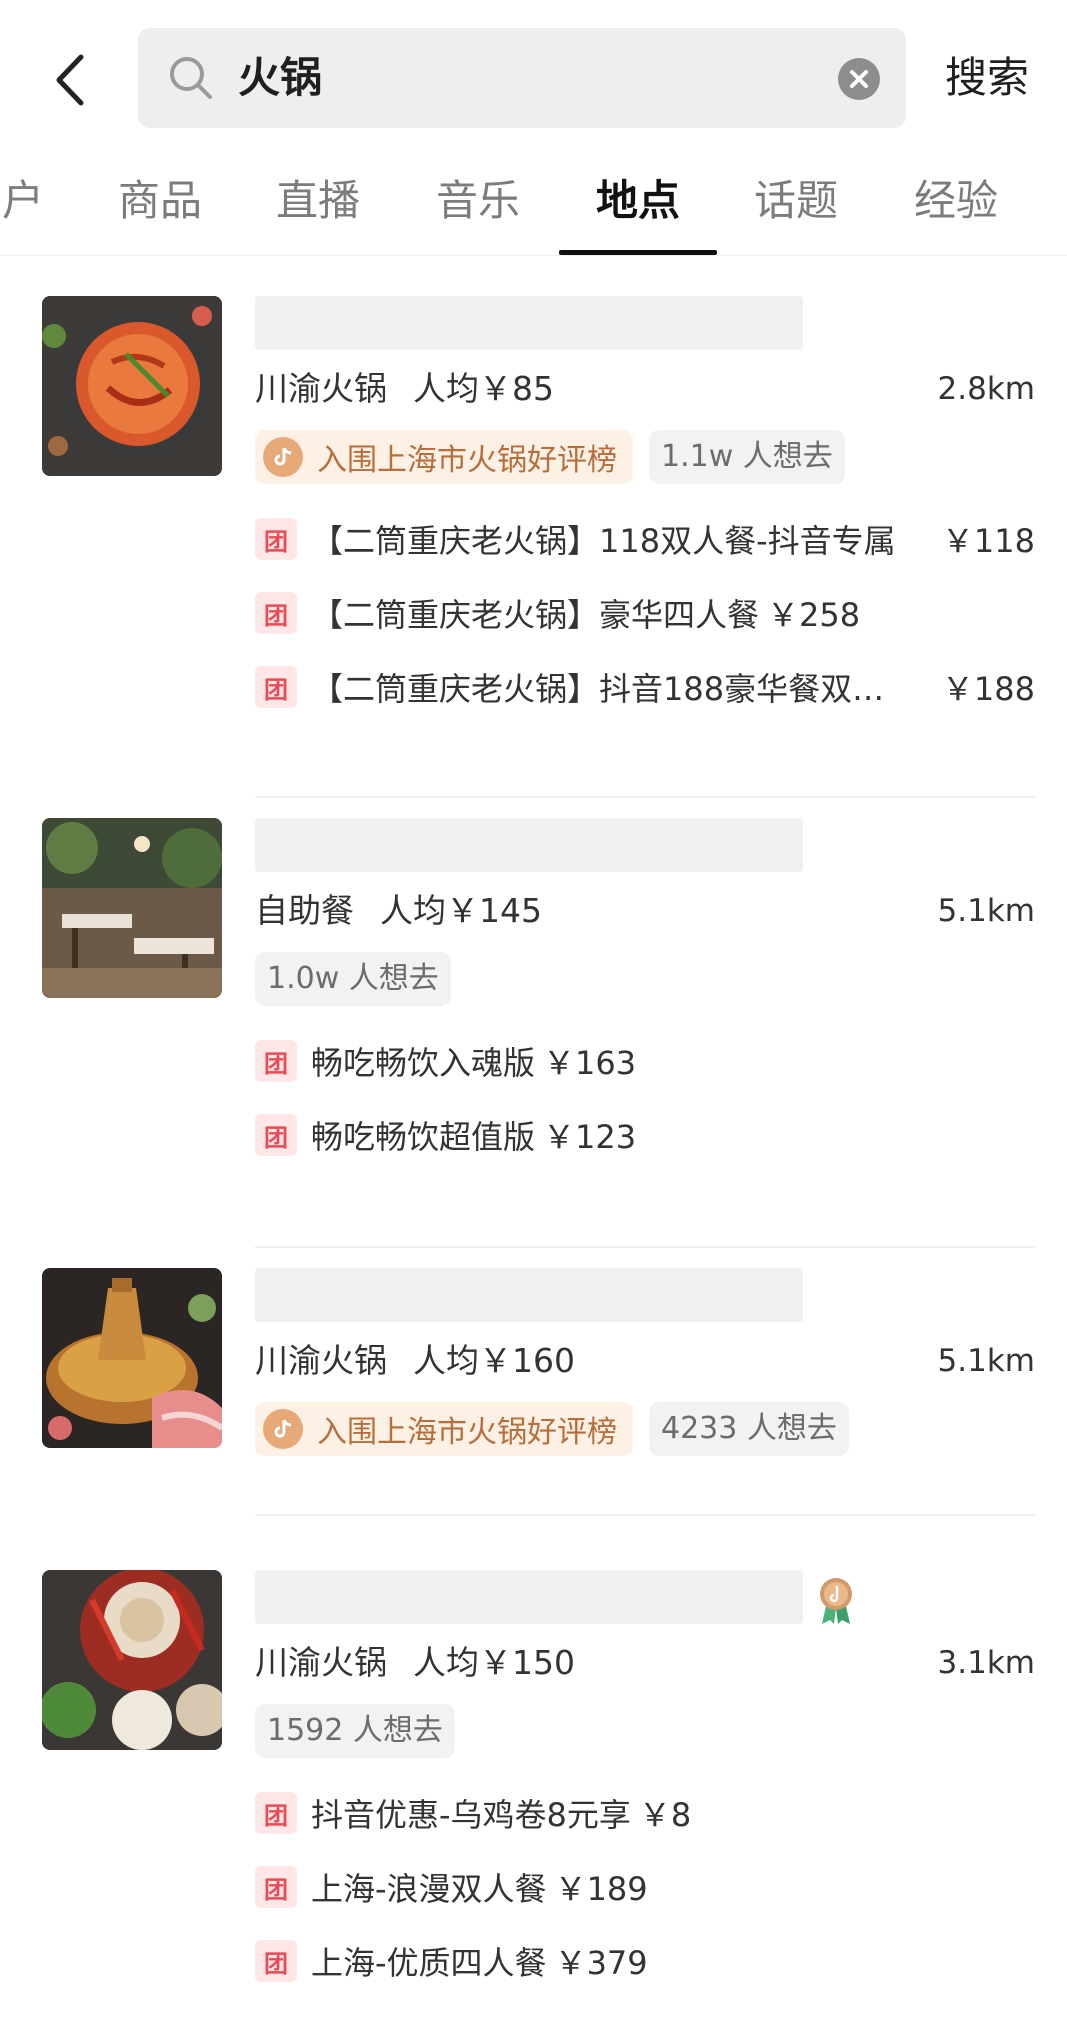 This screenshot has height=2025, width=1067. I want to click on certified-medal-icon, so click(836, 1601).